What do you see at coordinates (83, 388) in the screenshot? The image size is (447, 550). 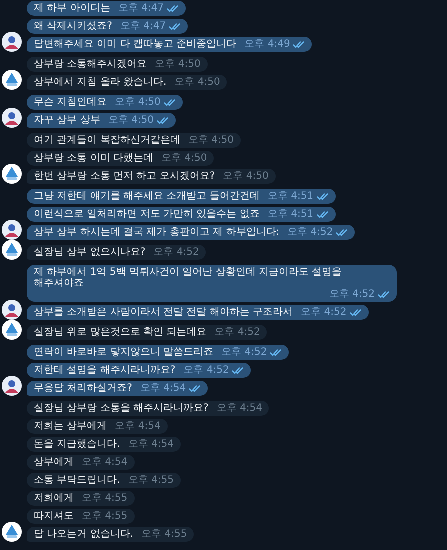 I see `message-text: 무응답 처리하실거죠?` at bounding box center [83, 388].